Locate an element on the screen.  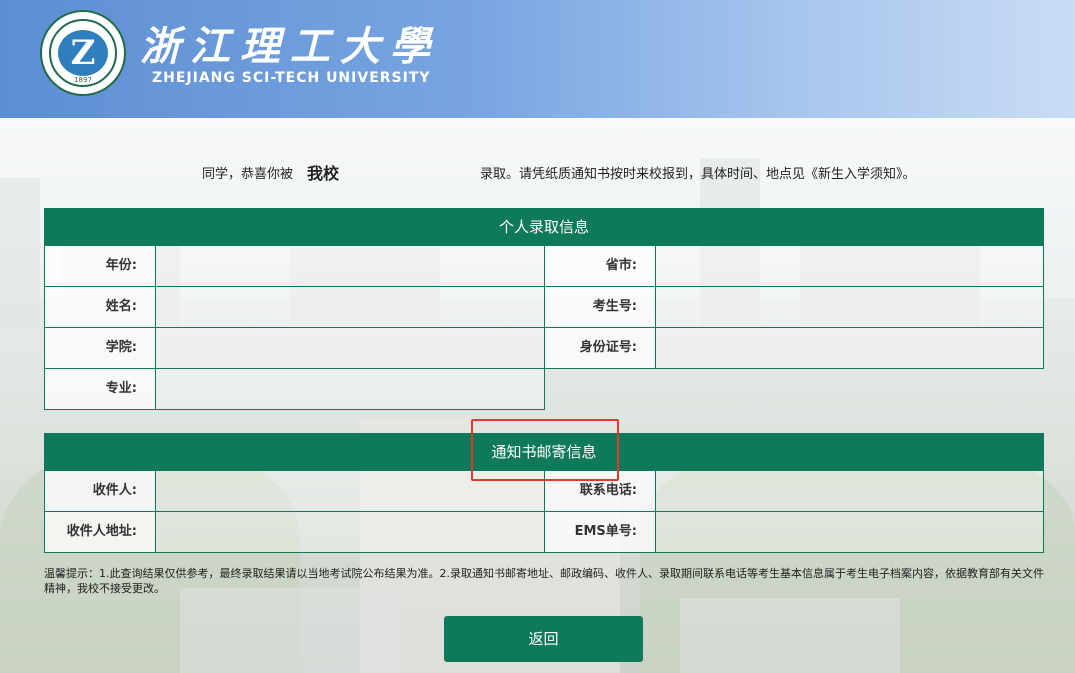
year-label: 年份: is located at coordinates (100, 266).